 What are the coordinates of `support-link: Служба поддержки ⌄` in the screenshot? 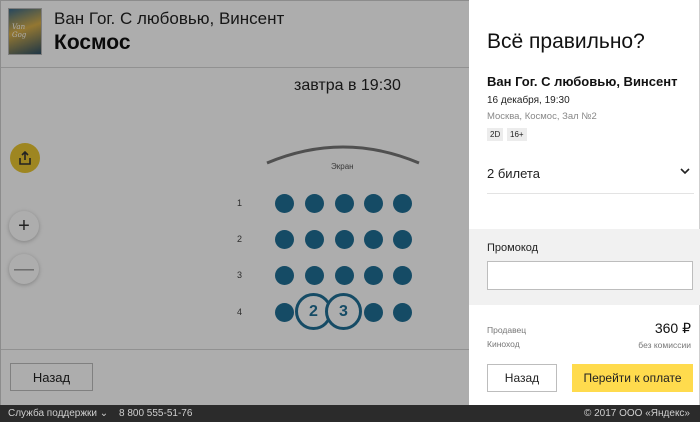 It's located at (58, 413).